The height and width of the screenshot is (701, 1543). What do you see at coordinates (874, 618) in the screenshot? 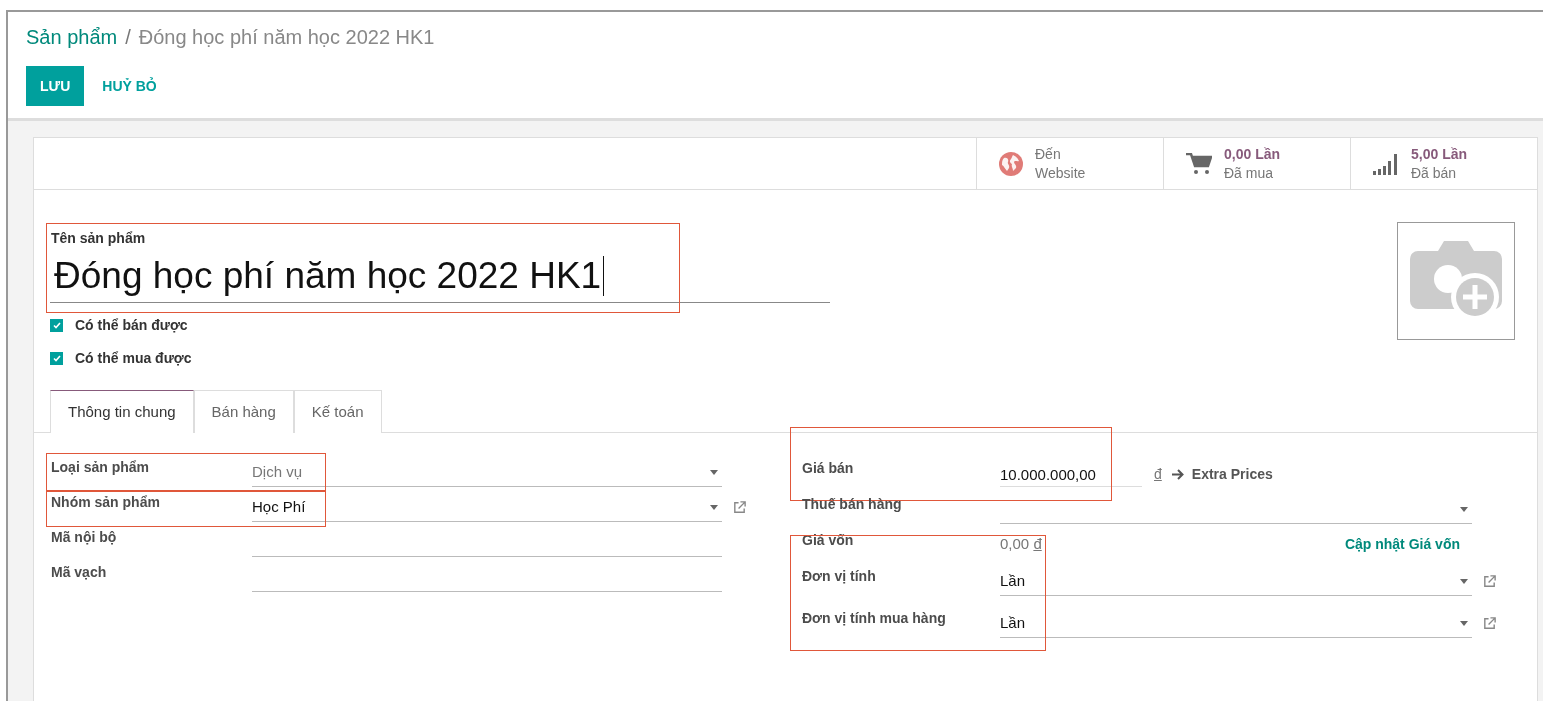
I see `field-label: Đơn vị tính mua hàng` at bounding box center [874, 618].